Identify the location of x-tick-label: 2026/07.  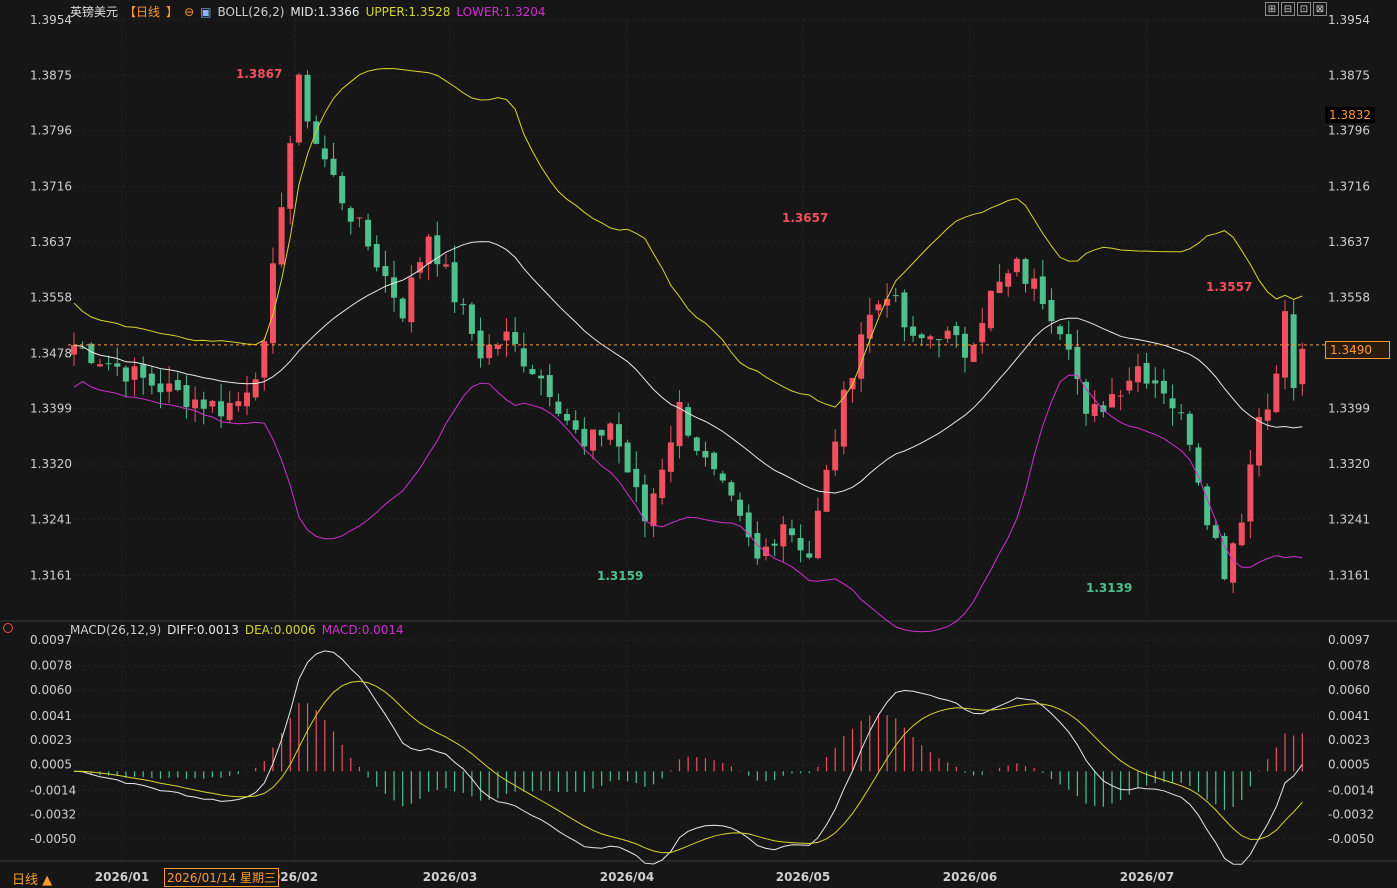
(1147, 877).